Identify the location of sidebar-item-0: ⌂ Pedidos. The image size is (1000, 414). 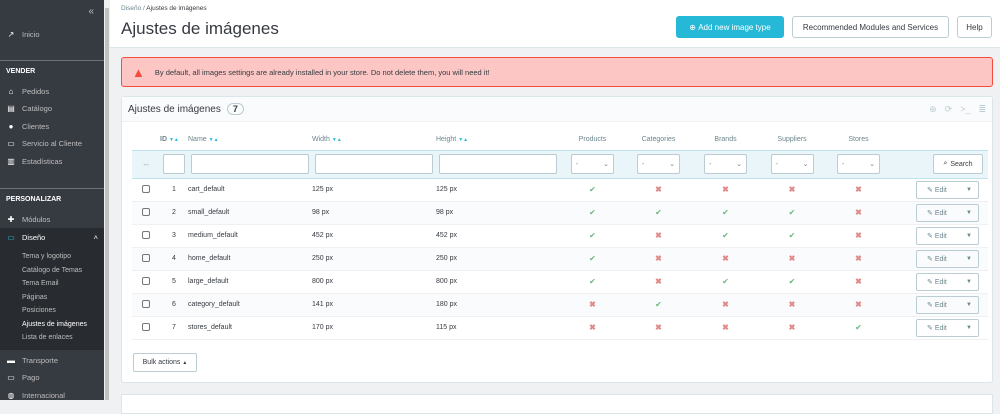
(28, 91).